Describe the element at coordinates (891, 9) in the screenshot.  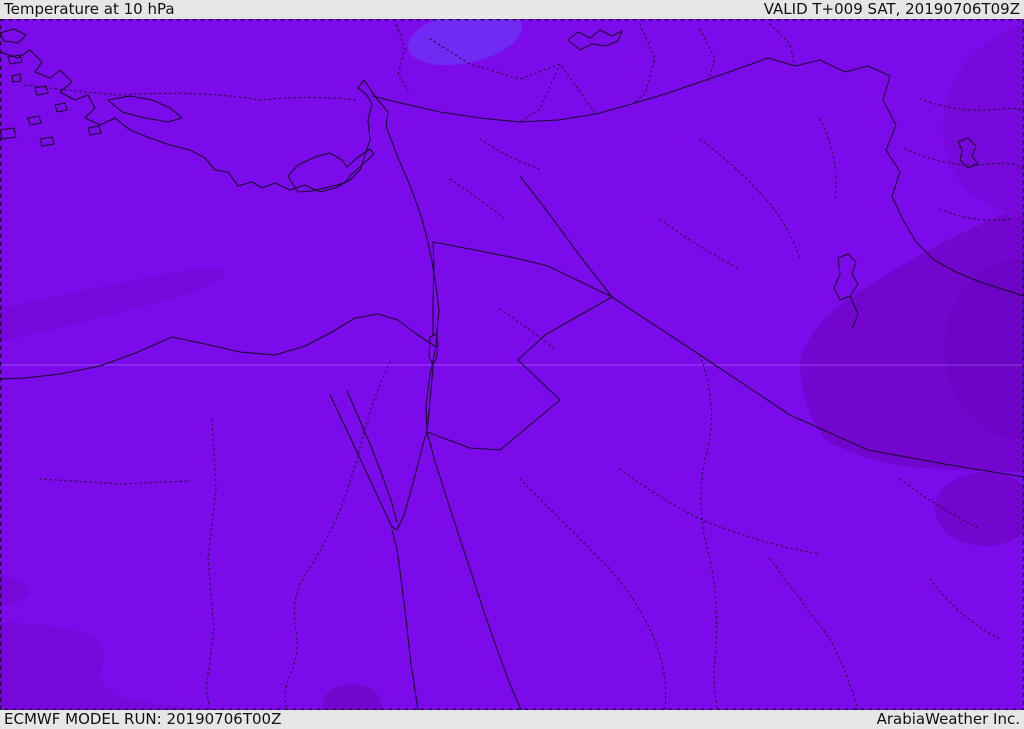
I see `valid-time-label: VALID T+009 SAT, 20190706T09Z` at that location.